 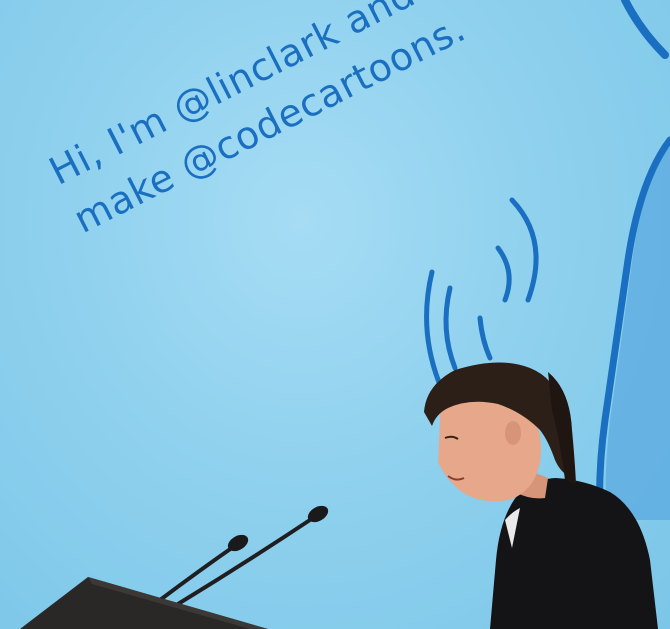 I want to click on motion-lines, so click(x=481, y=292).